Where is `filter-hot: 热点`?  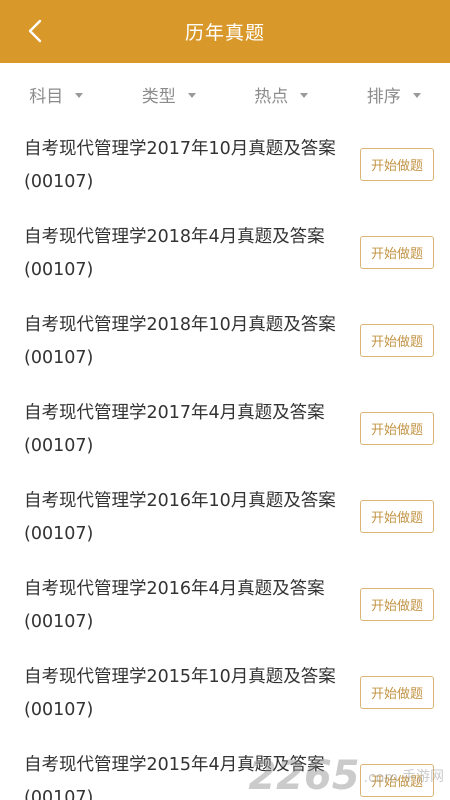 filter-hot: 热点 is located at coordinates (281, 94).